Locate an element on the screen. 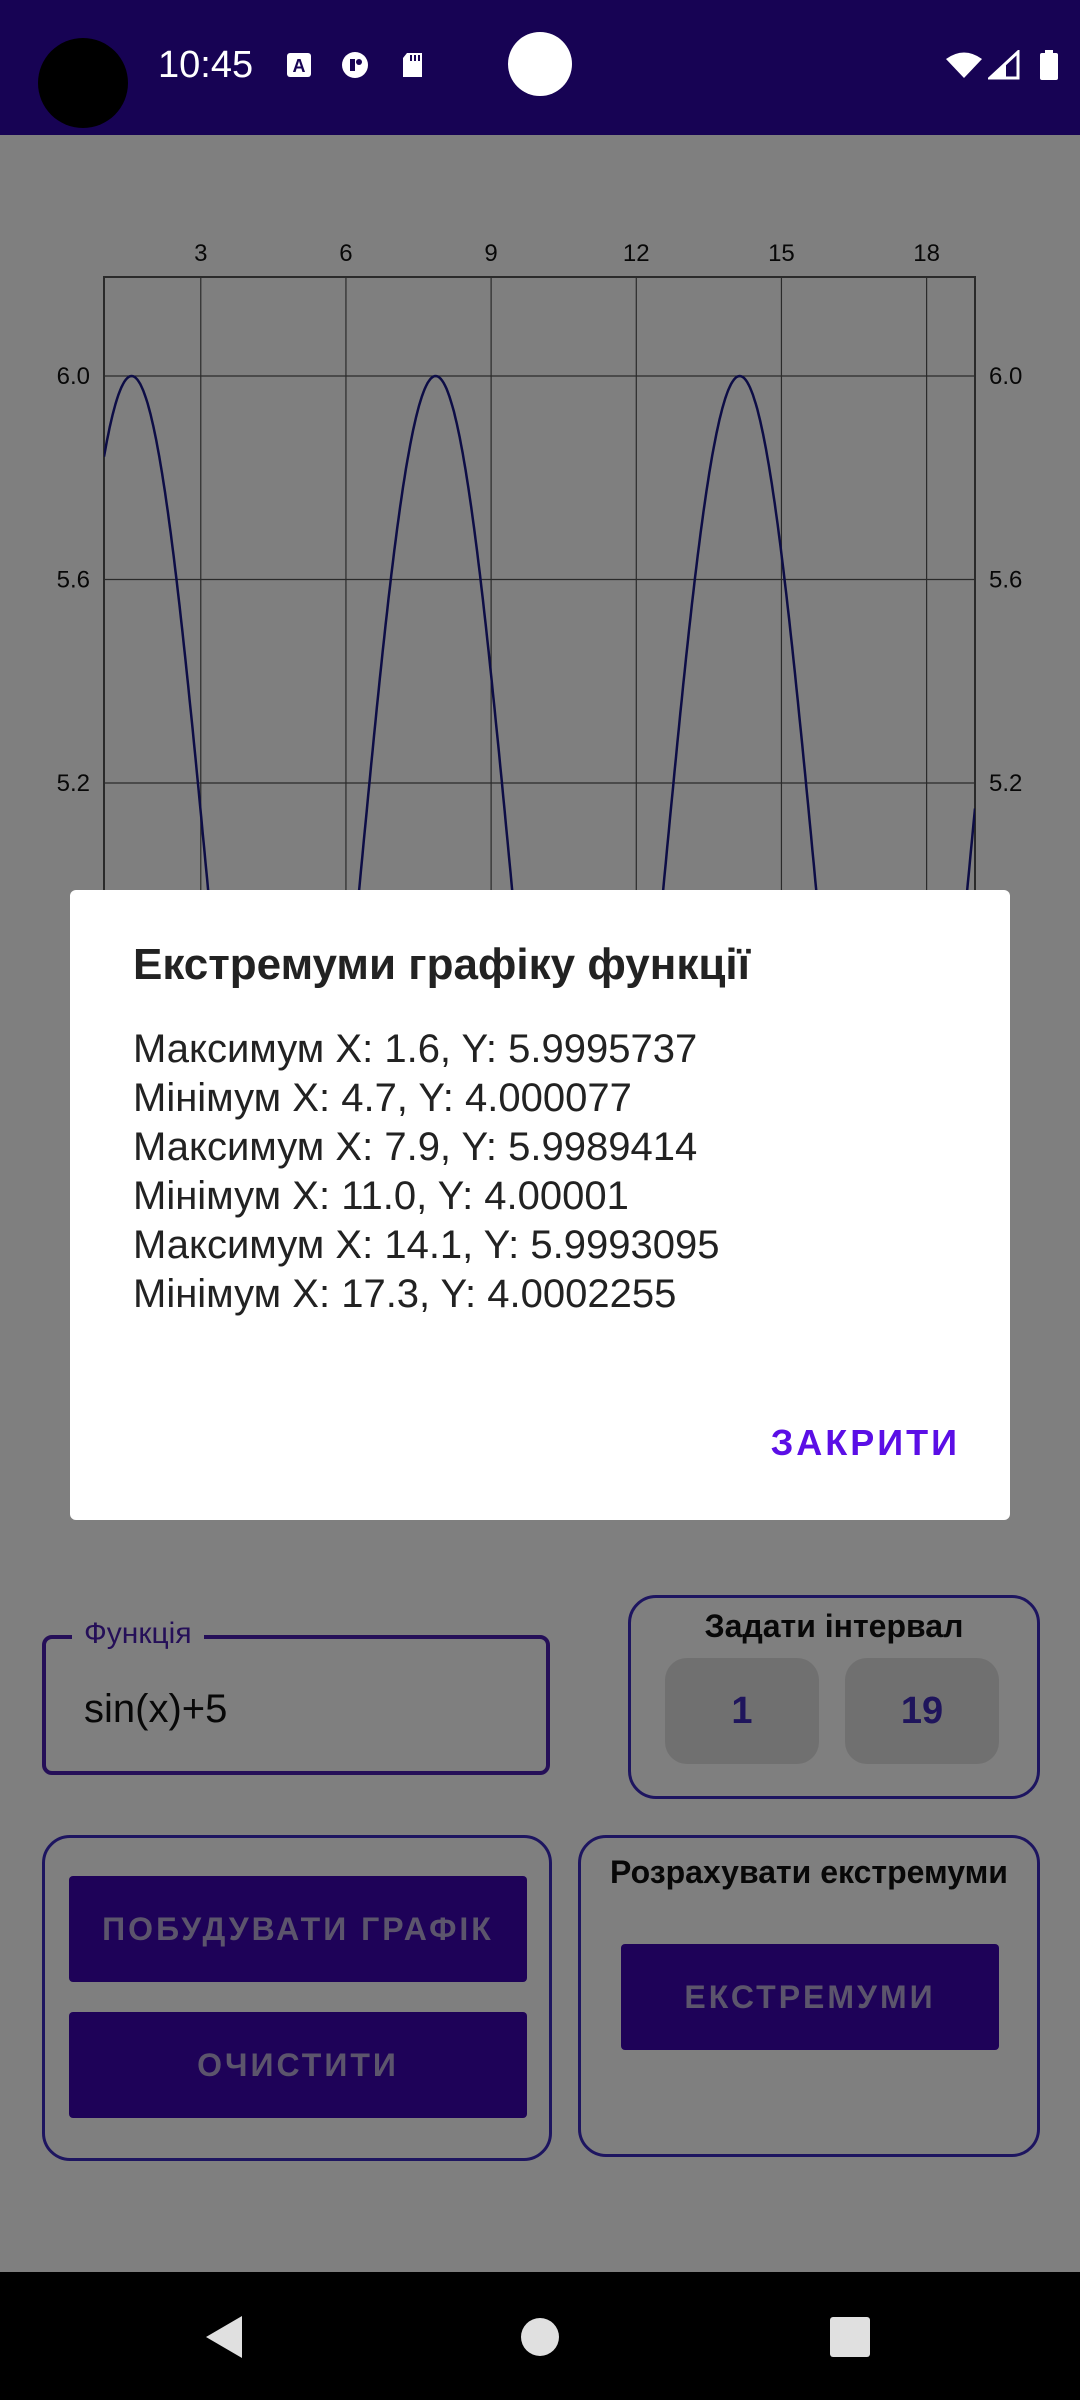 Image resolution: width=1080 pixels, height=2400 pixels. sd-card-icon is located at coordinates (412, 65).